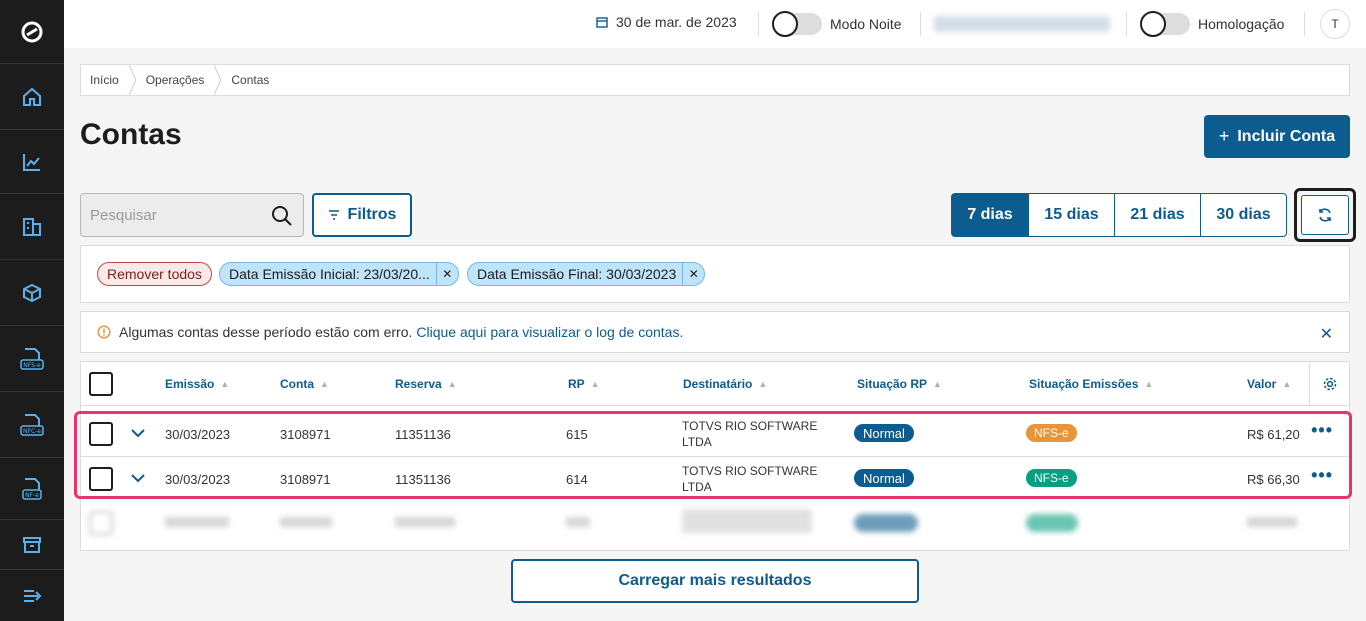 The image size is (1366, 621). Describe the element at coordinates (362, 215) in the screenshot. I see `filters-button: Filtros` at that location.